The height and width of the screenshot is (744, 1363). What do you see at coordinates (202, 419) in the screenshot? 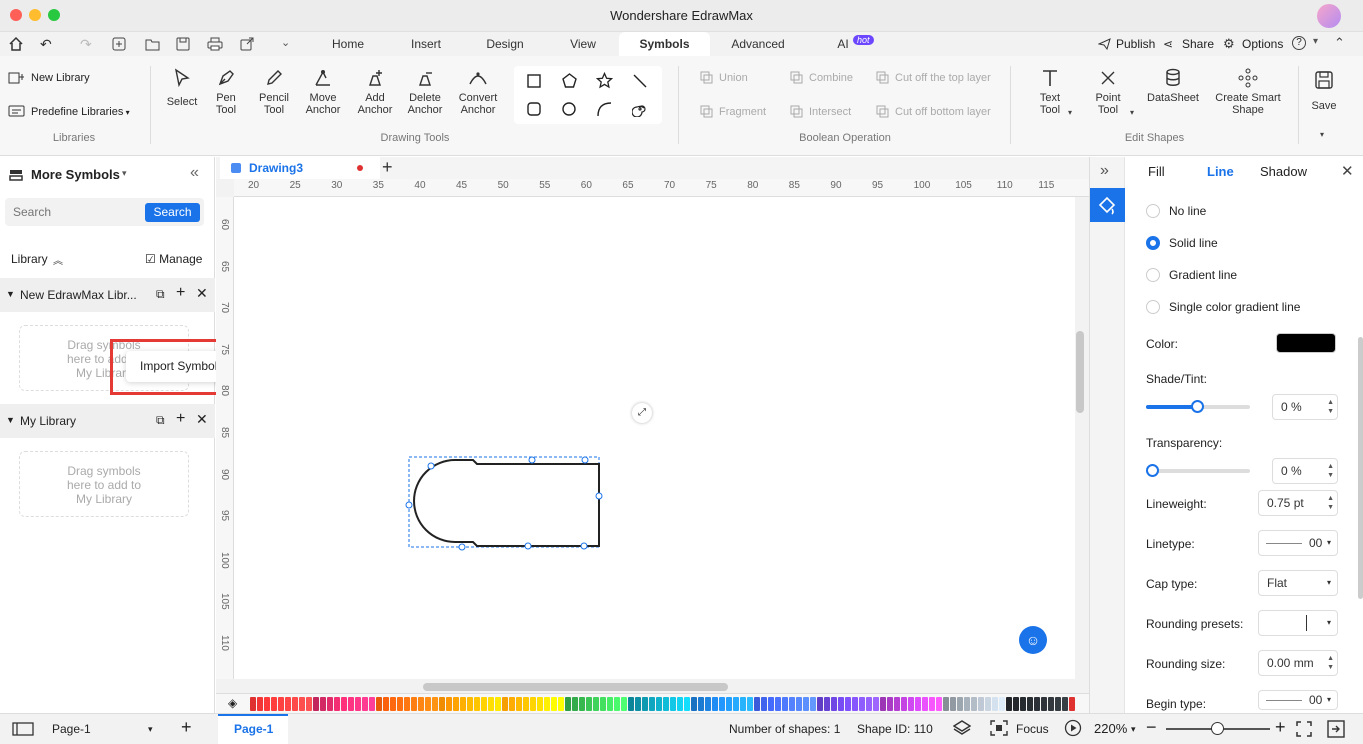
I see `close-icon: ✕` at bounding box center [202, 419].